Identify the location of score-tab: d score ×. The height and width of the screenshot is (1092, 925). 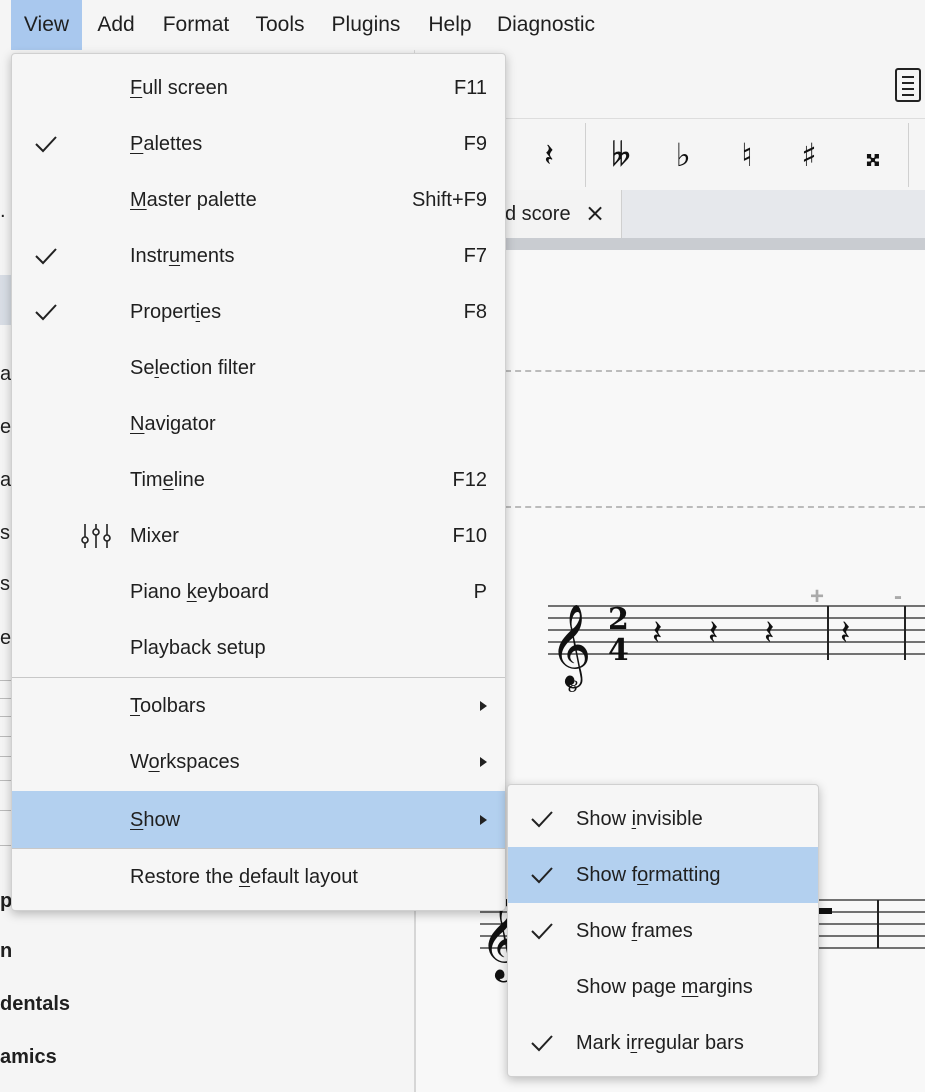
(563, 214).